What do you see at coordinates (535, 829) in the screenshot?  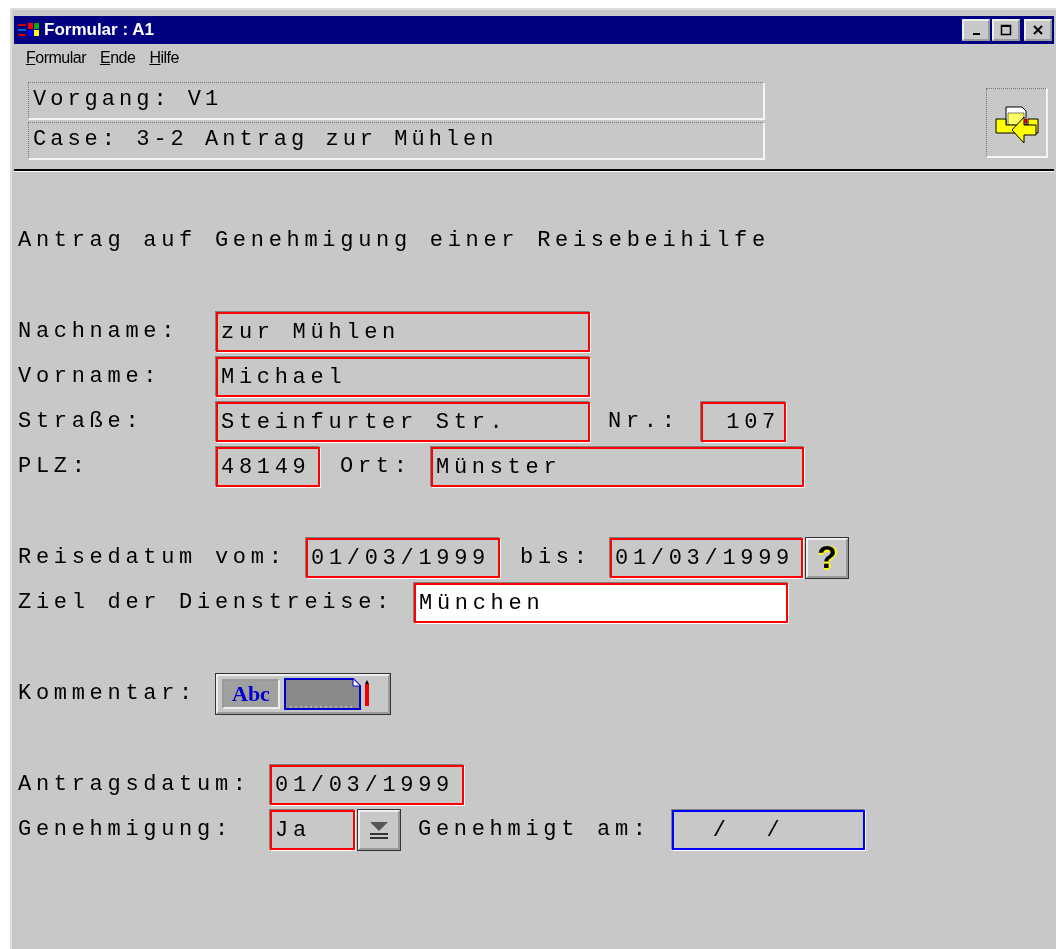 I see `field-label: Genehmigt am:` at bounding box center [535, 829].